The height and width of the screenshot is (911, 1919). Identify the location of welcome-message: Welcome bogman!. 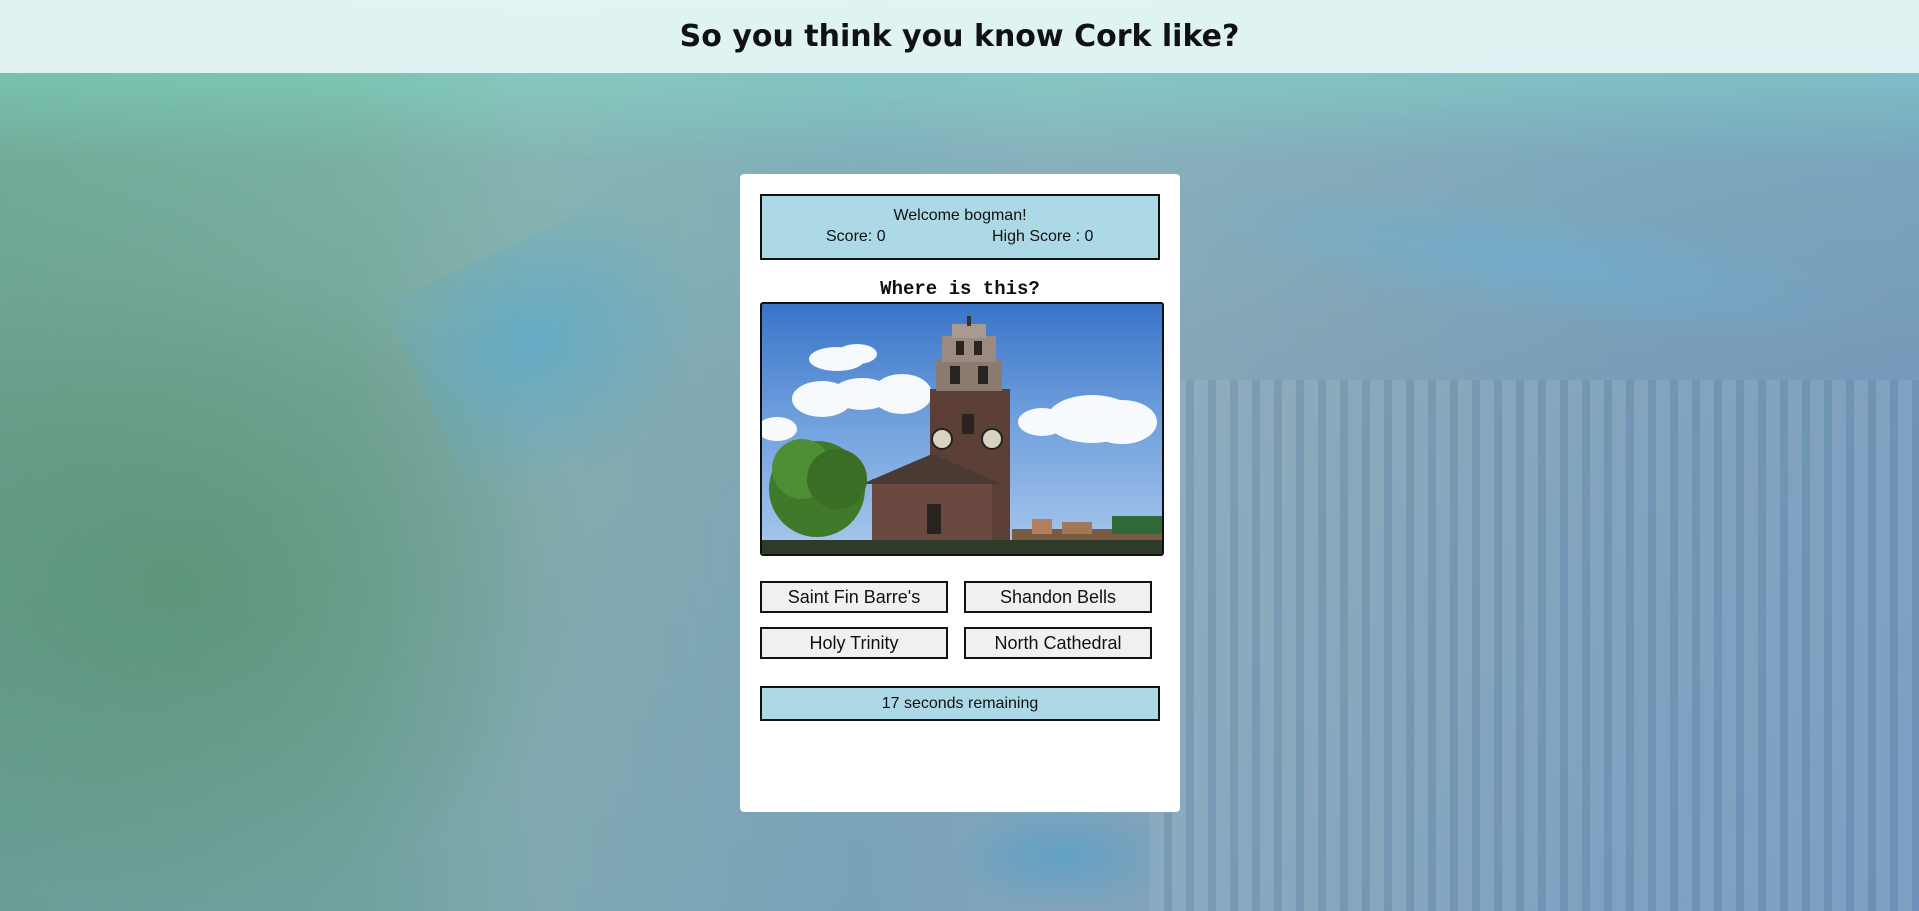
(960, 215).